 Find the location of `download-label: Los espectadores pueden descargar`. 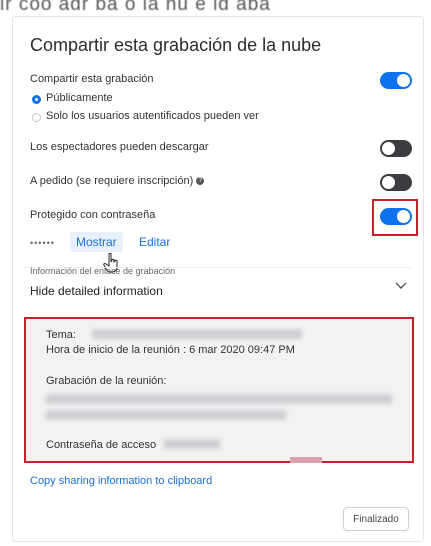

download-label: Los espectadores pueden descargar is located at coordinates (119, 147).